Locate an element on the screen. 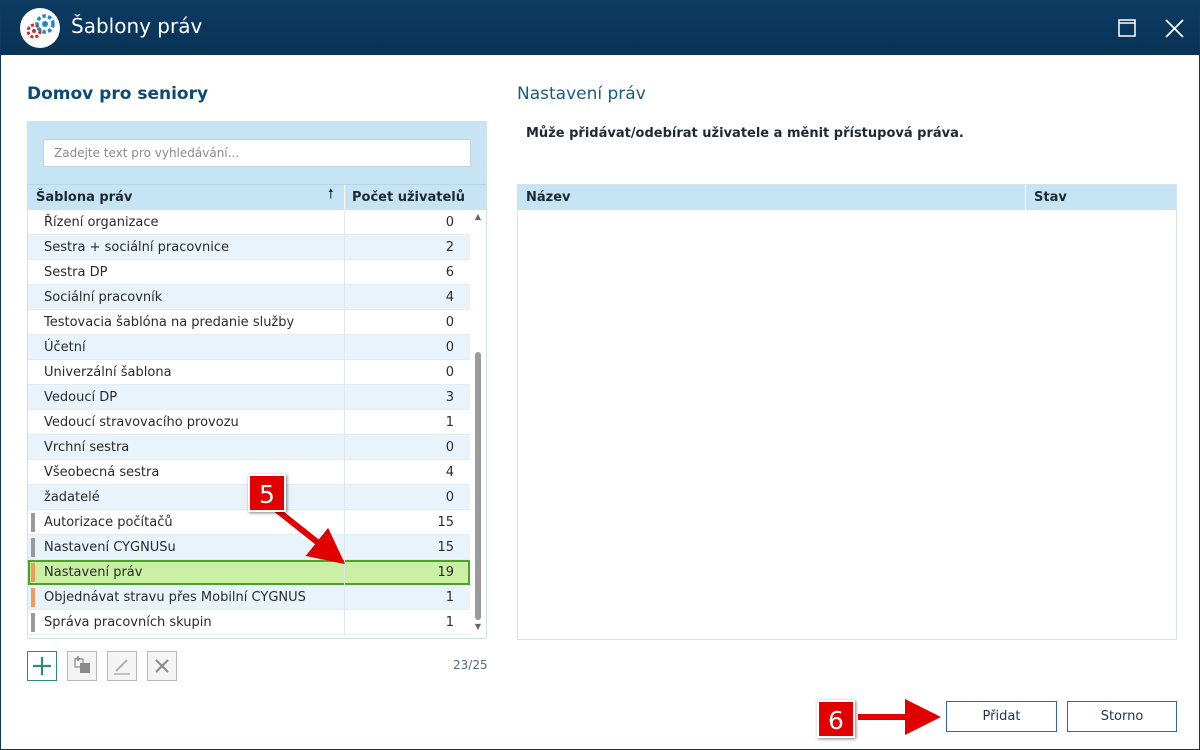 The width and height of the screenshot is (1200, 750). detail-heading: Nastavení práv is located at coordinates (581, 94).